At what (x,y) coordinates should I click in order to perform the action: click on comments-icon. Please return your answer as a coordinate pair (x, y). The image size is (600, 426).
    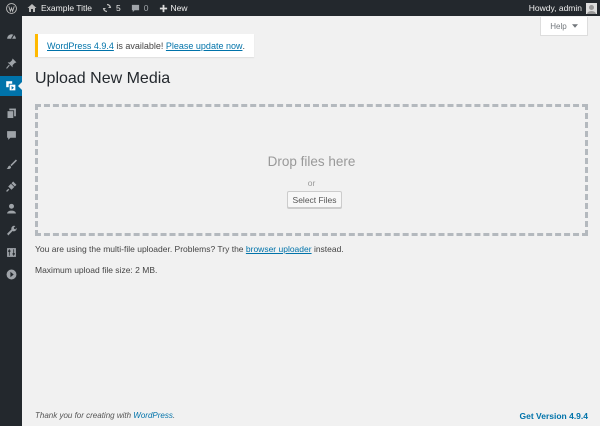
    Looking at the image, I should click on (11, 135).